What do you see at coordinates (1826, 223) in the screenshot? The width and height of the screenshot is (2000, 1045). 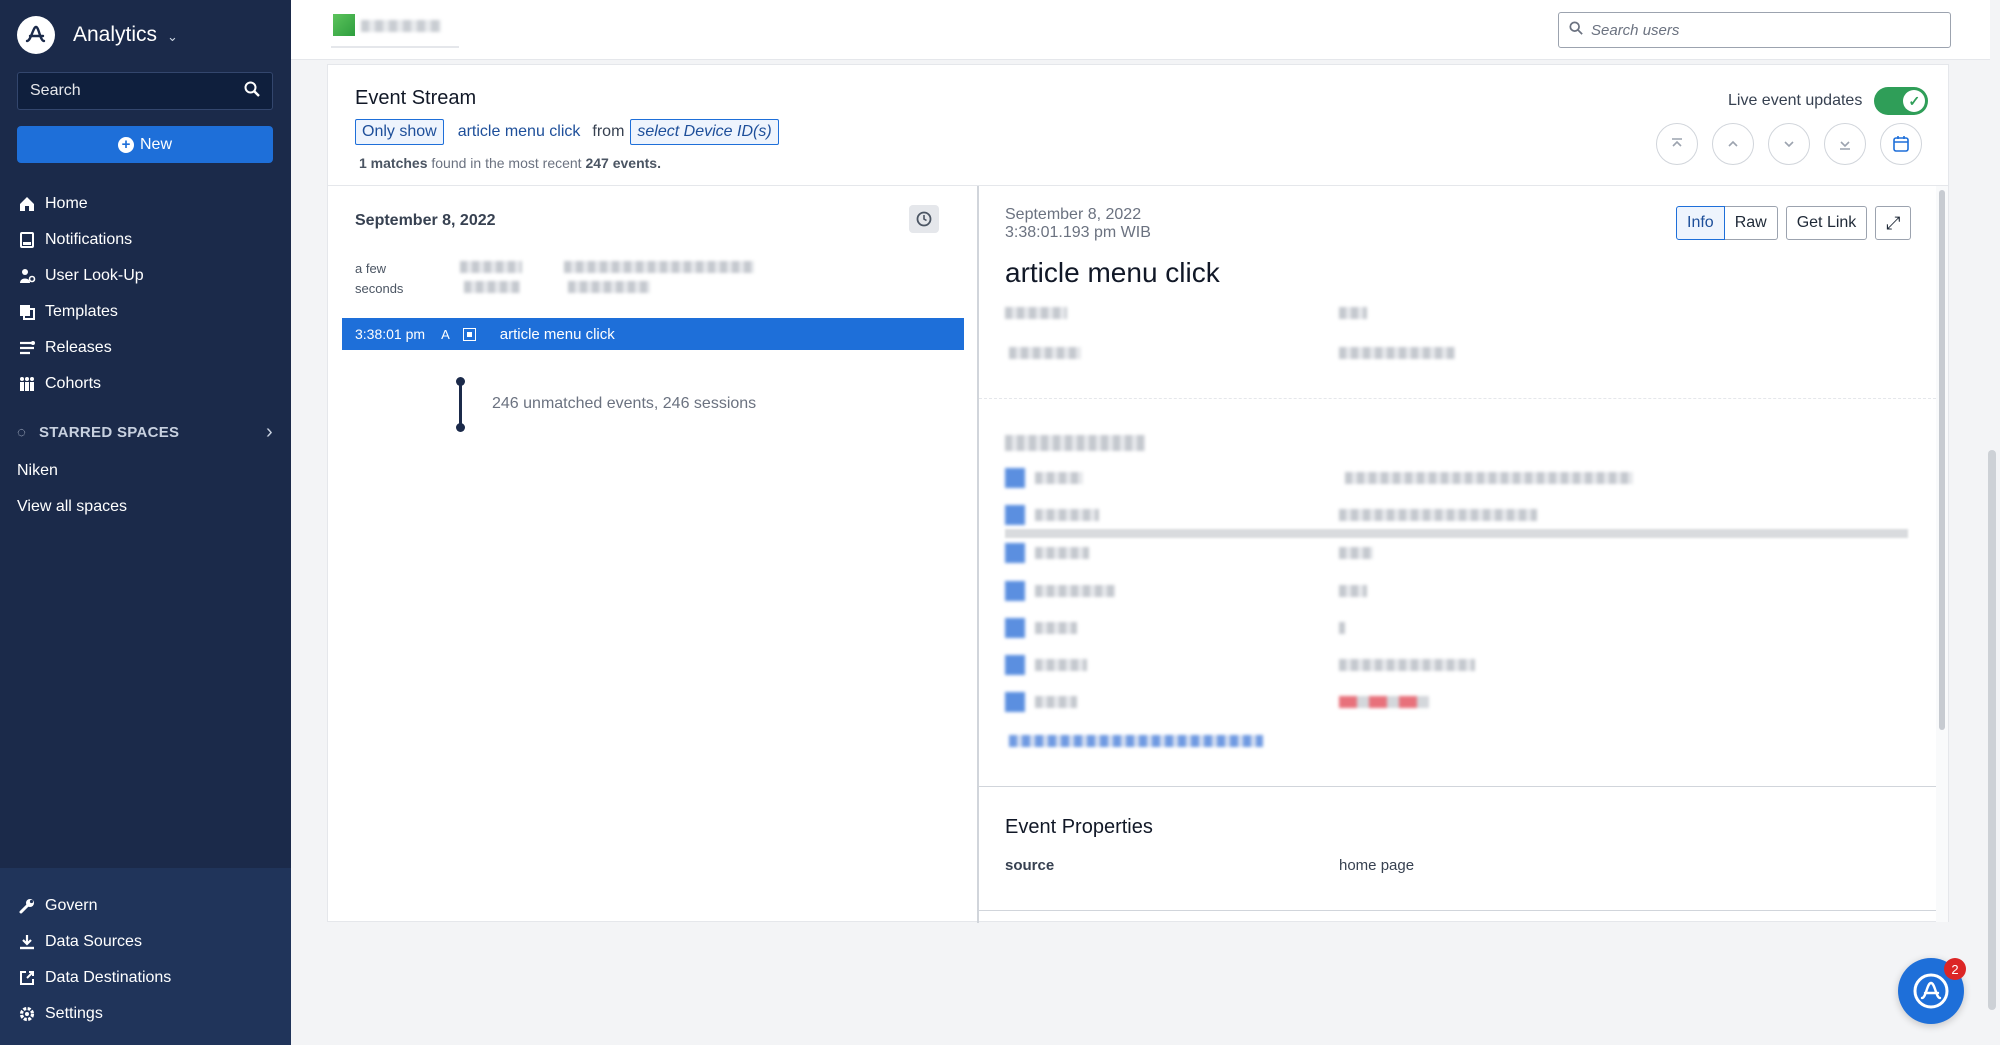 I see `get-link-button: Get Link` at bounding box center [1826, 223].